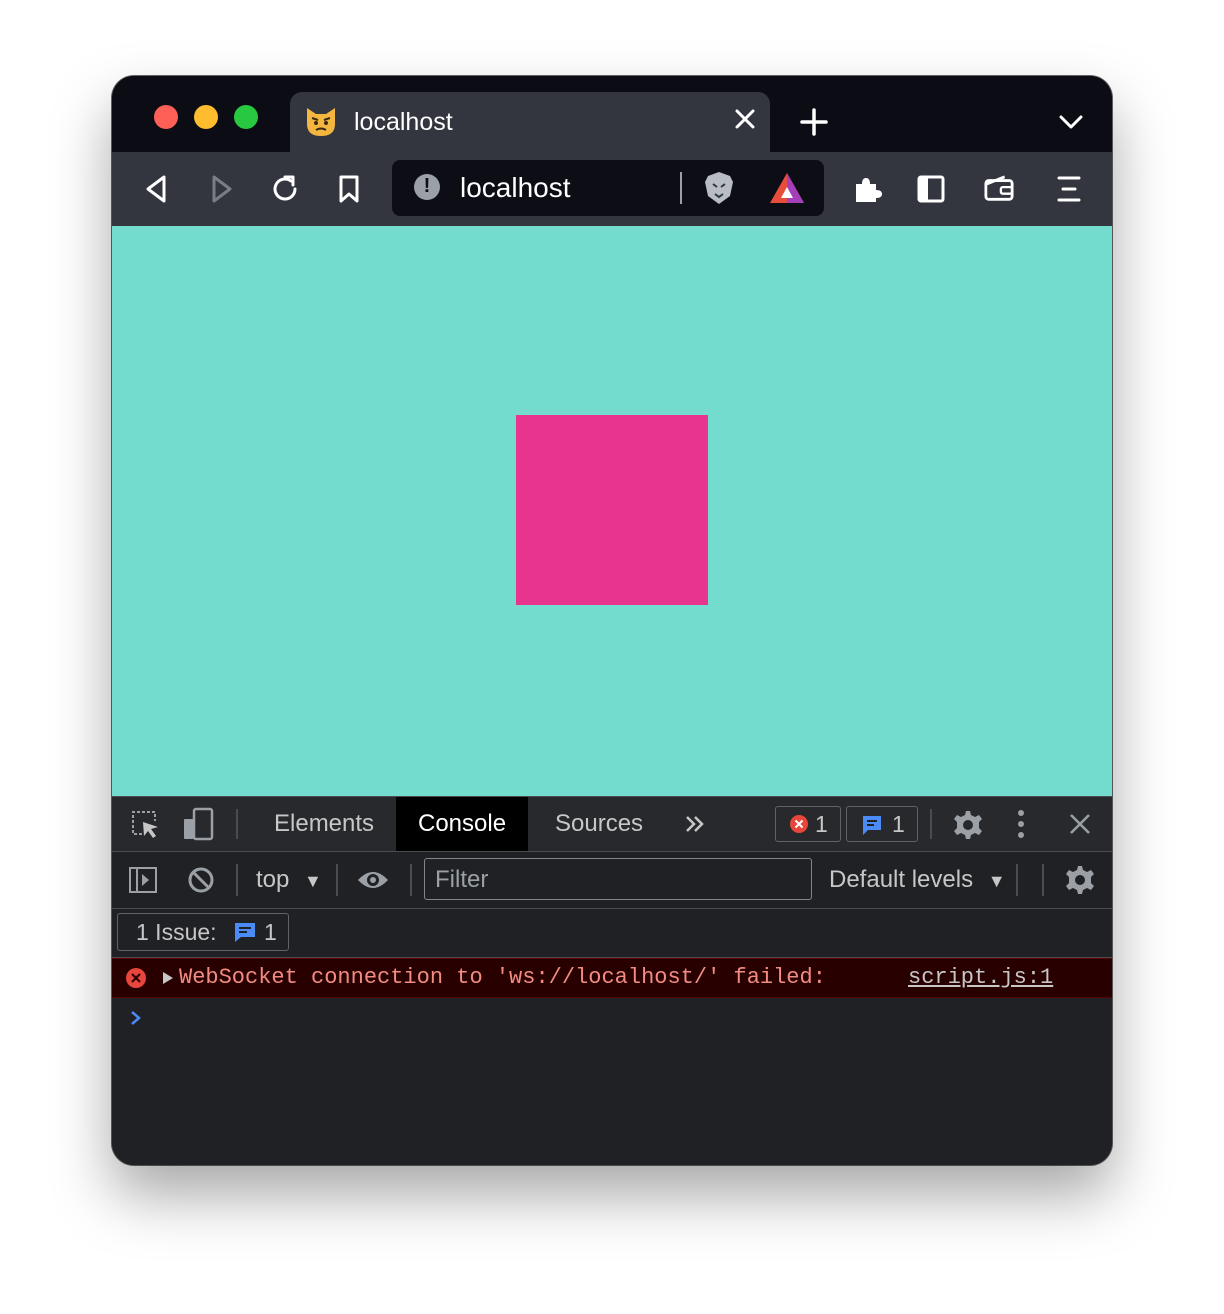 This screenshot has width=1224, height=1314. What do you see at coordinates (321, 122) in the screenshot?
I see `cat-face-icon` at bounding box center [321, 122].